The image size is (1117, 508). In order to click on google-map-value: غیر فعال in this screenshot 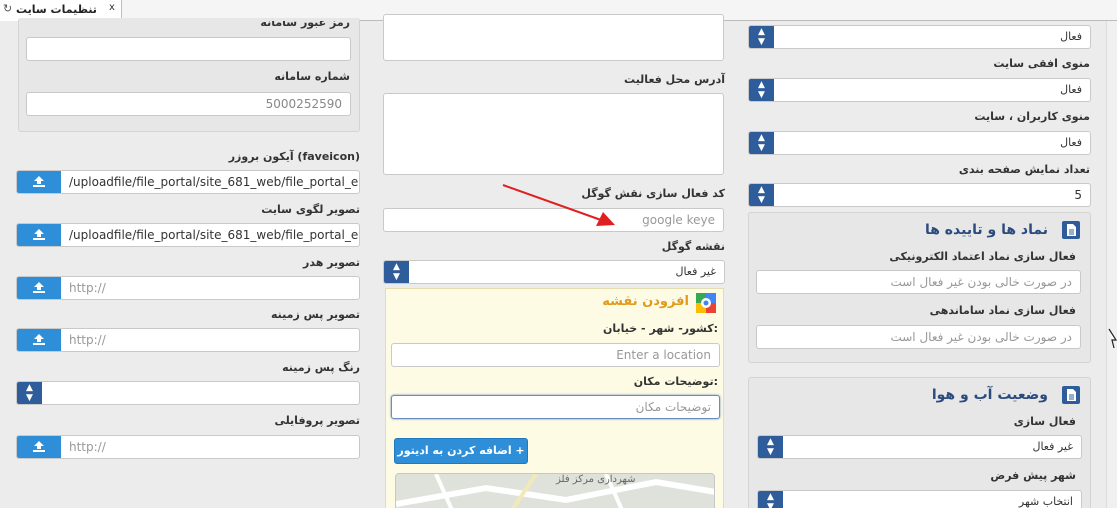, I will do `click(695, 271)`.